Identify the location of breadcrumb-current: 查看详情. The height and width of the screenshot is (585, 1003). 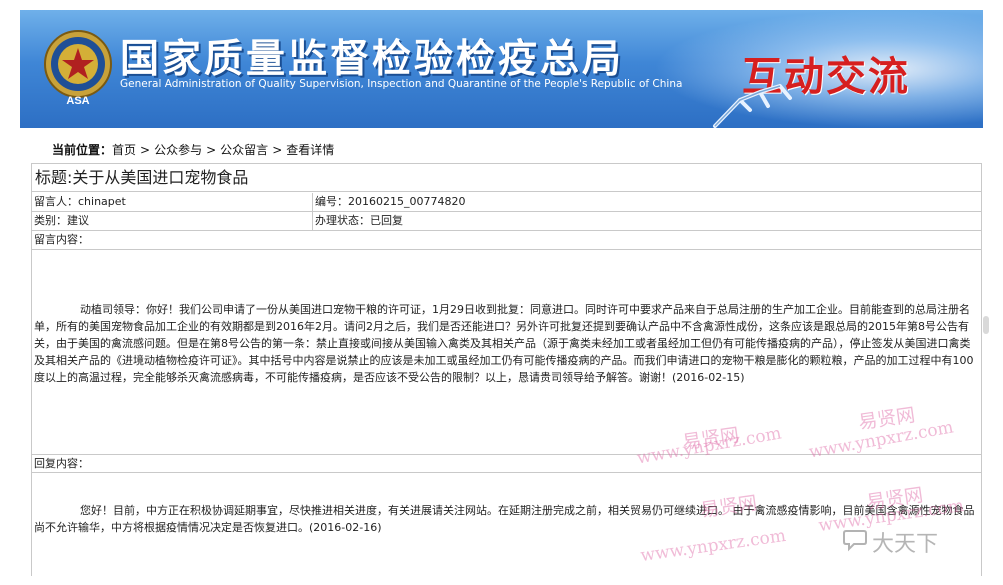
(310, 150).